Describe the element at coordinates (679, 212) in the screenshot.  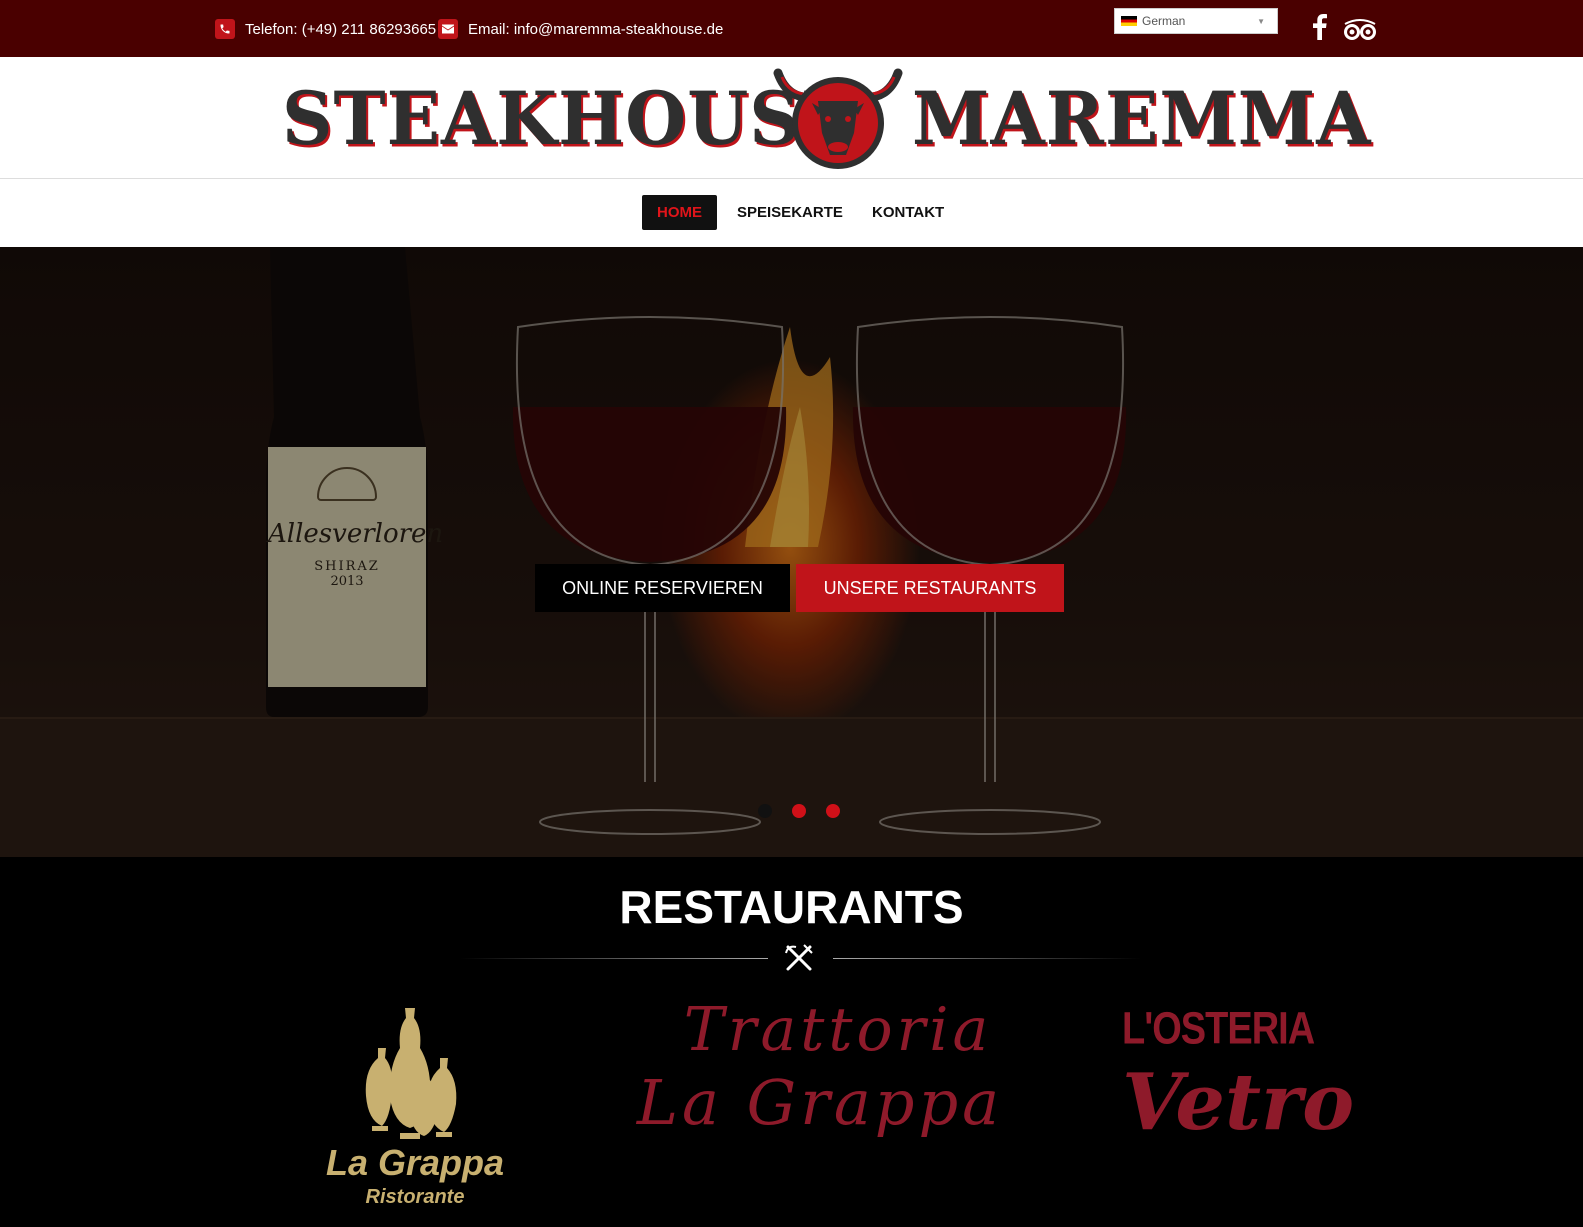
I see `nav-home: HOME` at that location.